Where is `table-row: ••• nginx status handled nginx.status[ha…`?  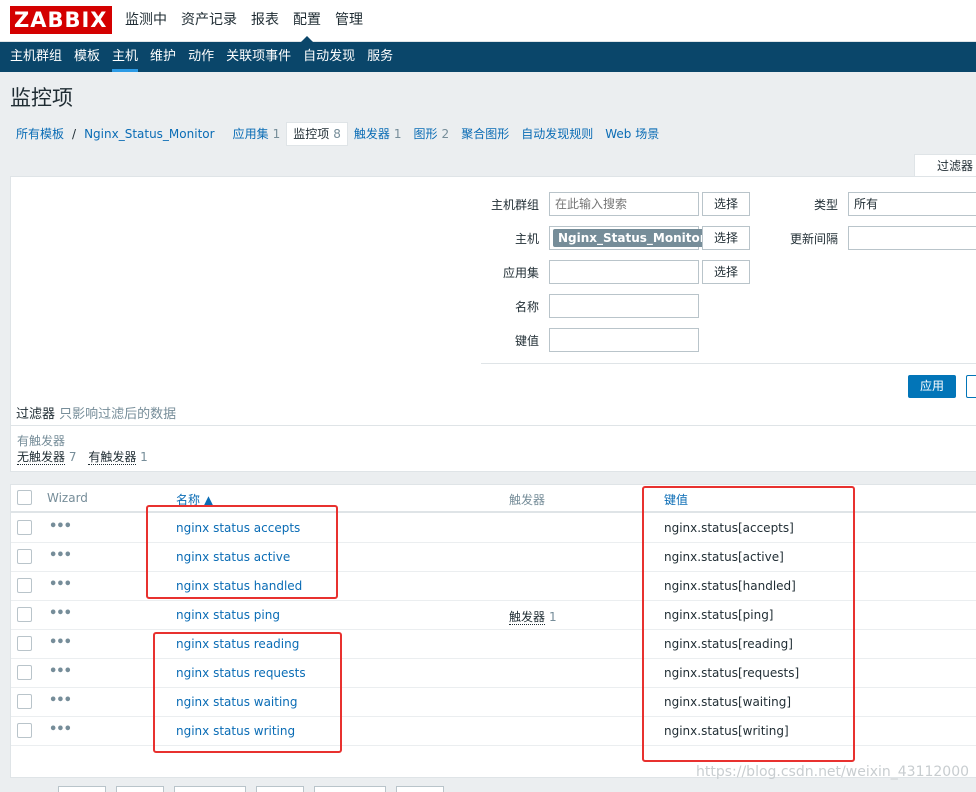 table-row: ••• nginx status handled nginx.status[ha… is located at coordinates (493, 586).